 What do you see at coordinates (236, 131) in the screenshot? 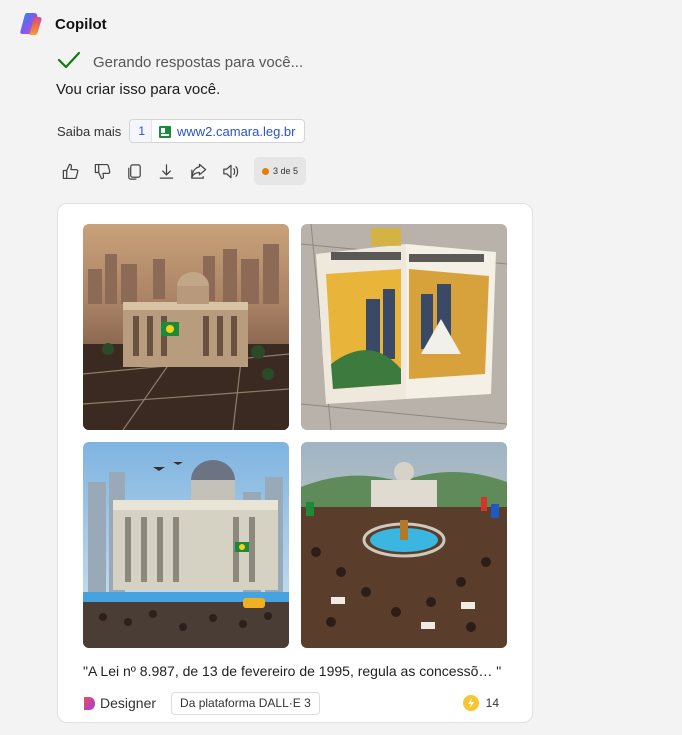
I see `source-url: www2.camara.leg.br` at bounding box center [236, 131].